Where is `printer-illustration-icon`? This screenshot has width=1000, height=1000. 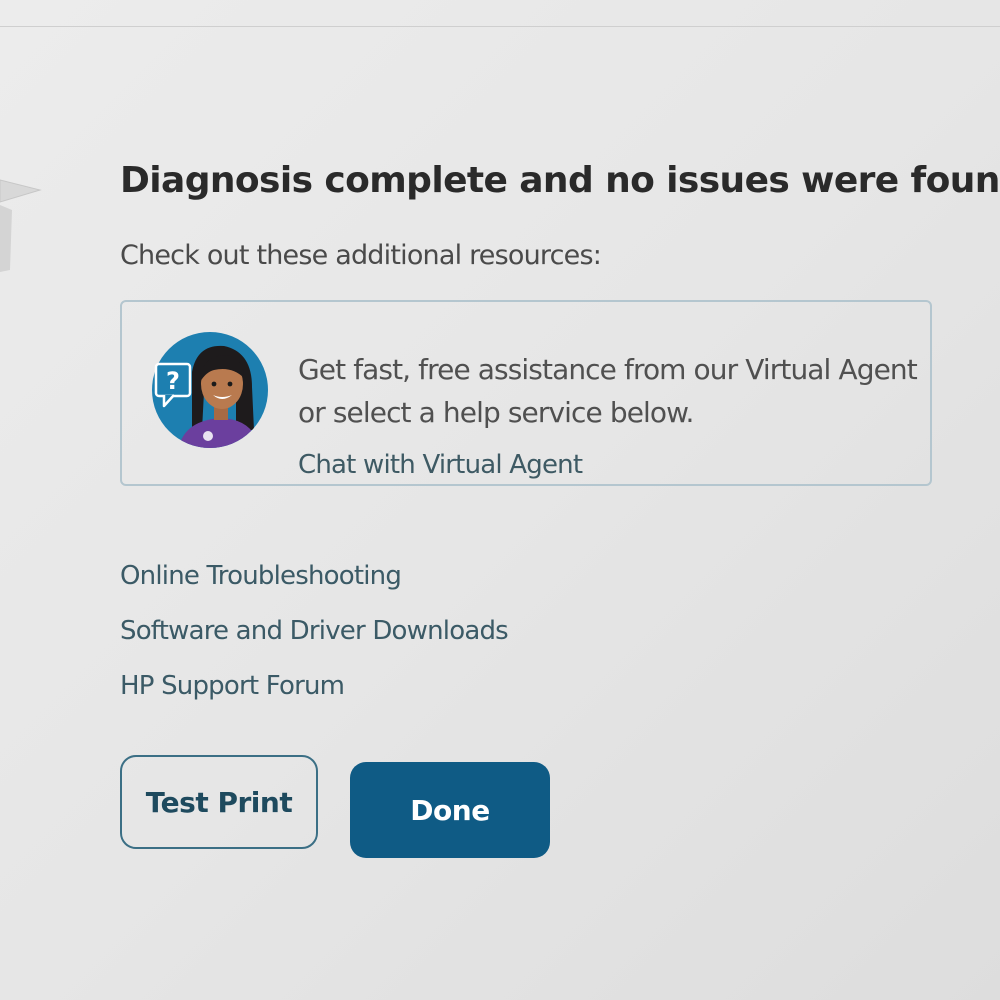 printer-illustration-icon is located at coordinates (21, 225).